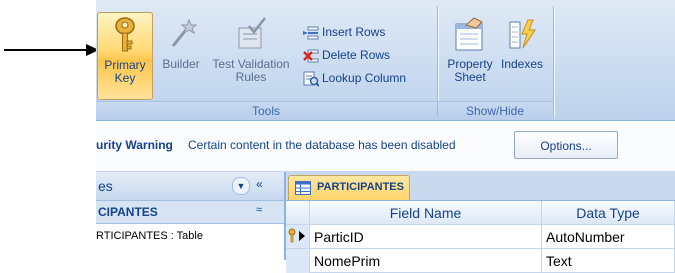 This screenshot has width=675, height=273. I want to click on field-name-cell: NomePrim, so click(426, 261).